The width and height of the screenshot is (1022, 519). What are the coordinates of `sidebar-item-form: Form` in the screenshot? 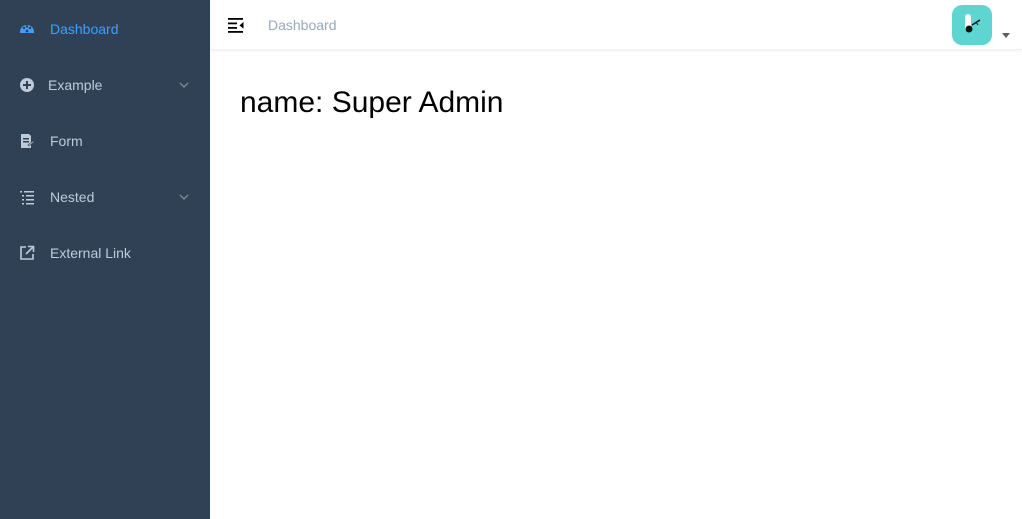 It's located at (105, 141).